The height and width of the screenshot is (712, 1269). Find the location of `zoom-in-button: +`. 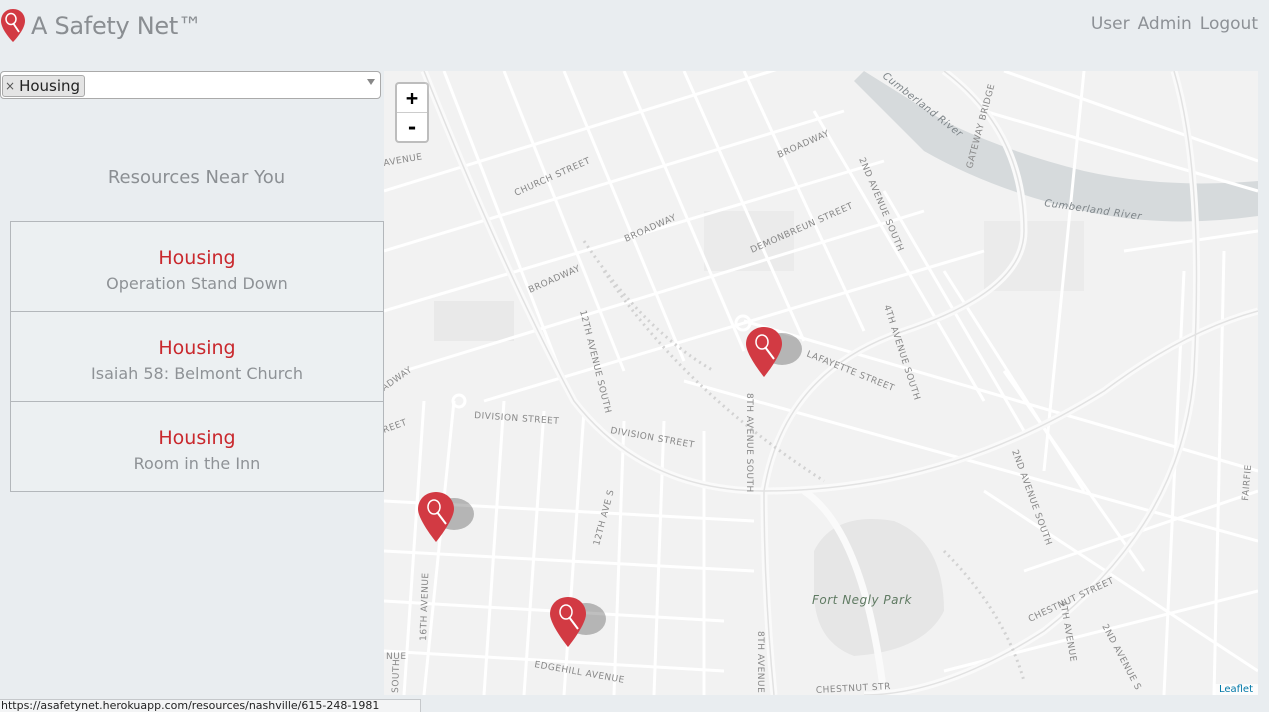

zoom-in-button: + is located at coordinates (412, 98).